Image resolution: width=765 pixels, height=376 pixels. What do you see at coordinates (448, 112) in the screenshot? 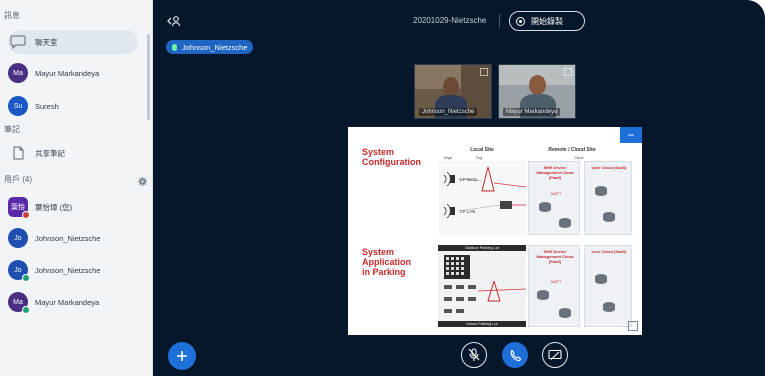
I see `webcam-name: Johnson_Nietzsche` at bounding box center [448, 112].